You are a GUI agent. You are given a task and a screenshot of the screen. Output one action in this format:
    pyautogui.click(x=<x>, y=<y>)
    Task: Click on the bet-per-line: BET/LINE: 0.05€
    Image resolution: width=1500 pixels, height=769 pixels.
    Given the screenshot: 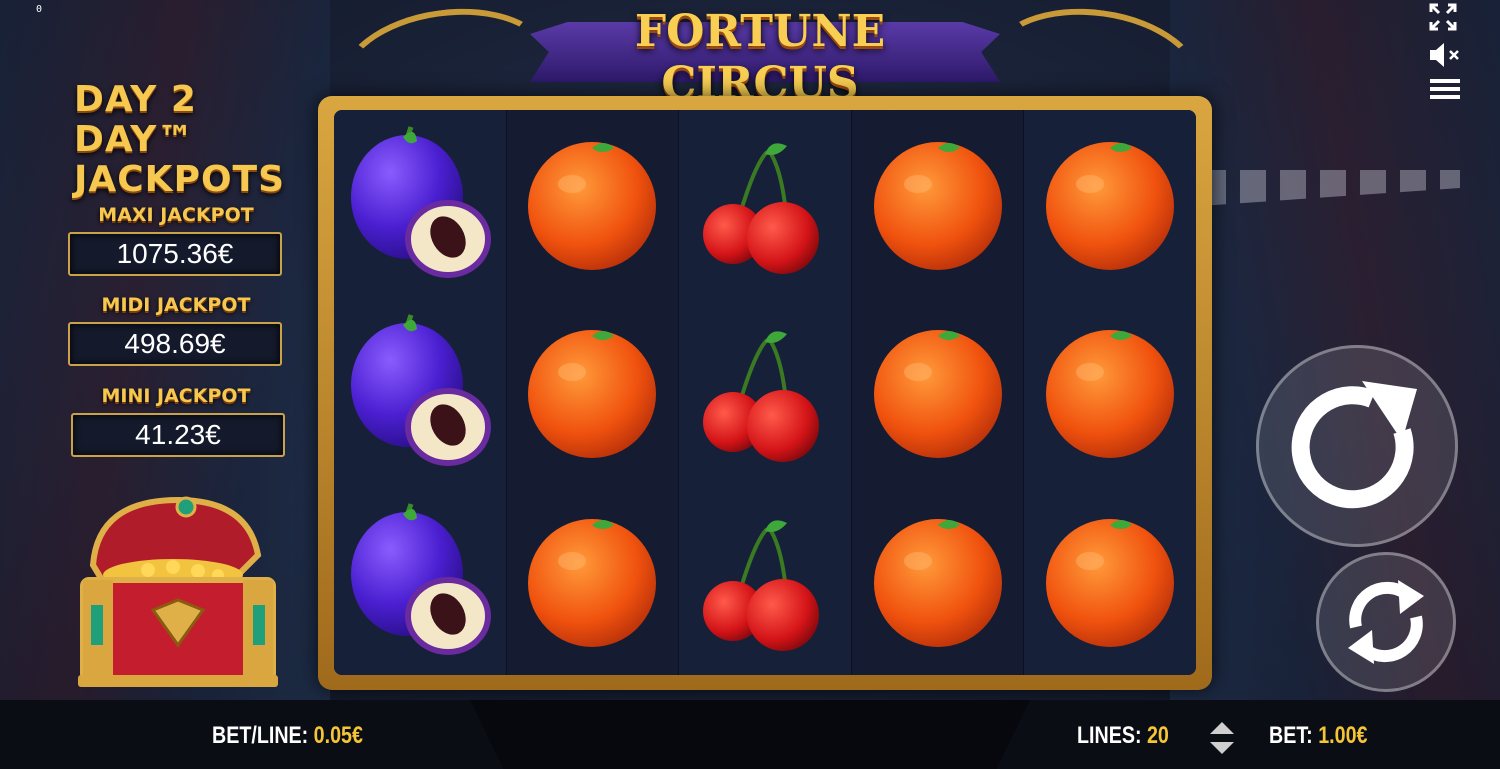 What is the action you would take?
    pyautogui.click(x=287, y=736)
    